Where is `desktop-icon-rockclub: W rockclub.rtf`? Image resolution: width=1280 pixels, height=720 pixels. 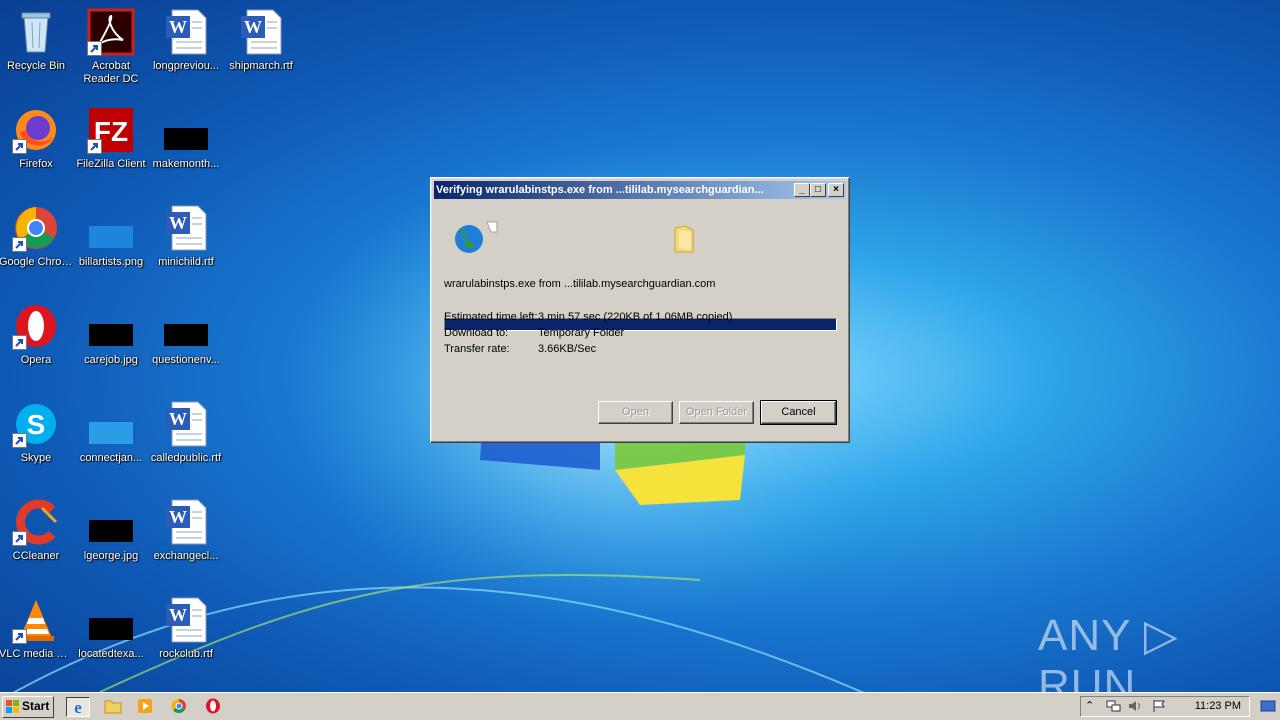
desktop-icon-rockclub: W rockclub.rtf is located at coordinates (186, 636).